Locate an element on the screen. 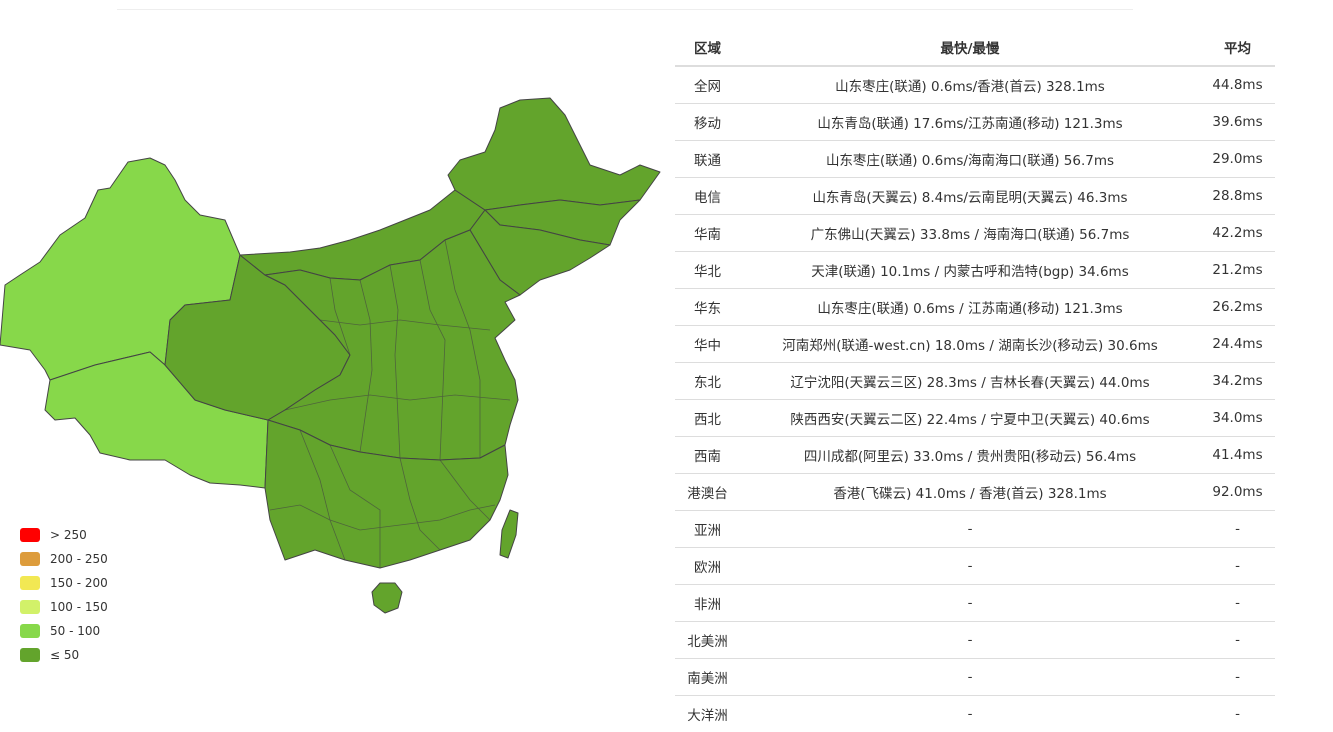 This screenshot has width=1333, height=732. cell-average: 41.4ms is located at coordinates (1237, 455).